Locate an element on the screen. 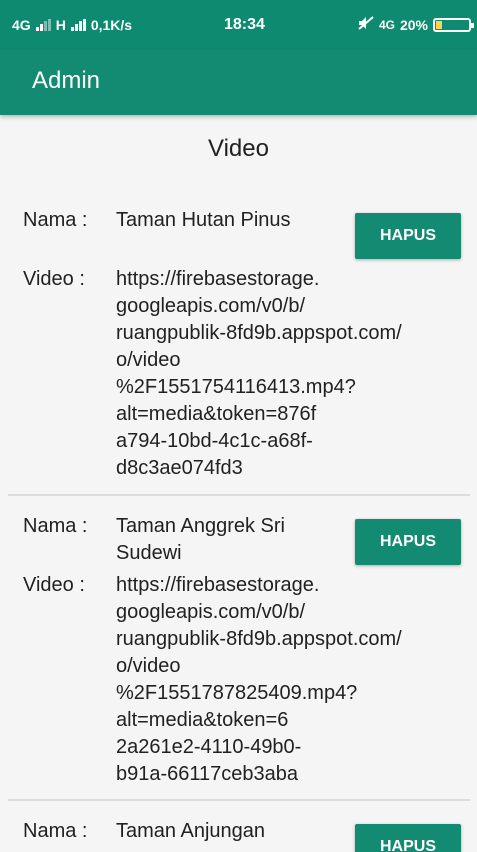  video-url-line: alt=media&token=6 is located at coordinates (202, 720).